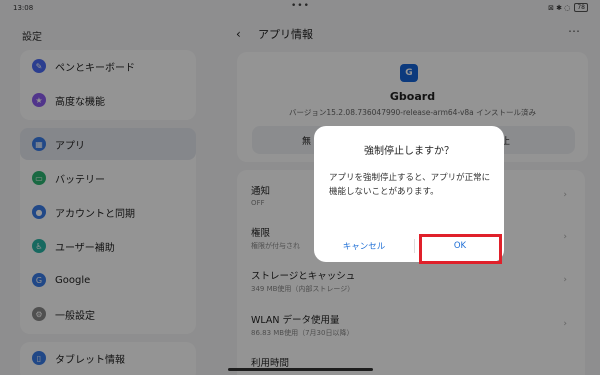  What do you see at coordinates (410, 185) in the screenshot?
I see `dialog-message: アプリを強制停止すると、アプリが正常に機能しないことがあります。` at bounding box center [410, 185].